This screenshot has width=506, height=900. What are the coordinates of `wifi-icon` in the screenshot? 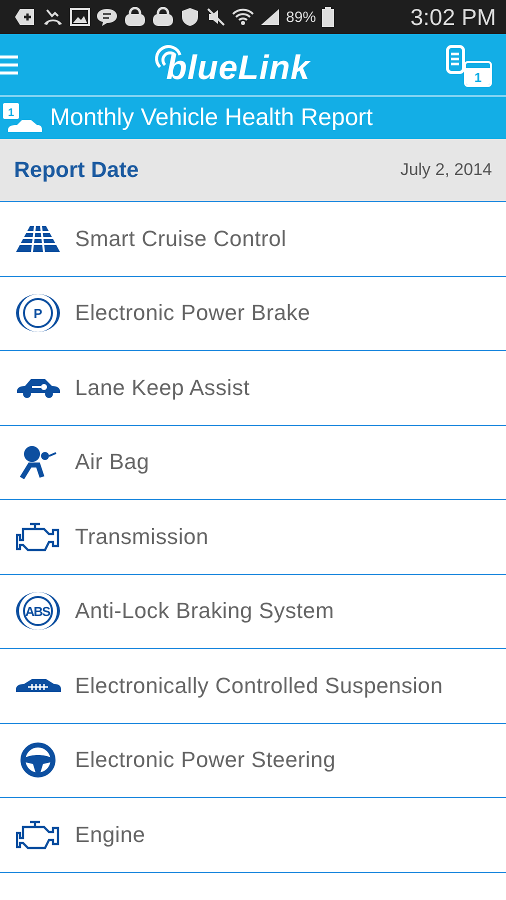 It's located at (243, 17).